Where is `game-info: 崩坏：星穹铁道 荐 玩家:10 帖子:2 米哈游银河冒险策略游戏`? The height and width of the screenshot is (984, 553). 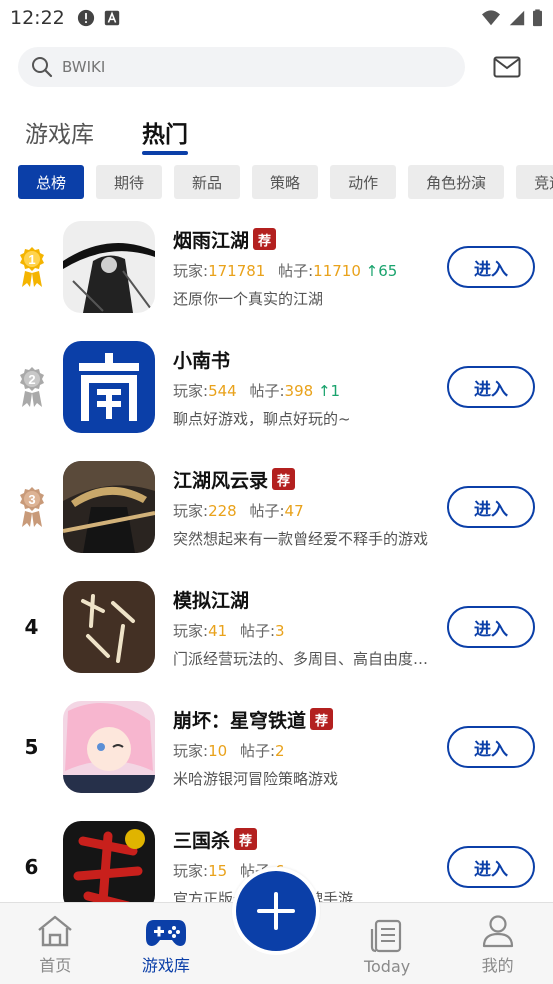 game-info: 崩坏：星穹铁道 荐 玩家:10 帖子:2 米哈游银河冒险策略游戏 is located at coordinates (308, 747).